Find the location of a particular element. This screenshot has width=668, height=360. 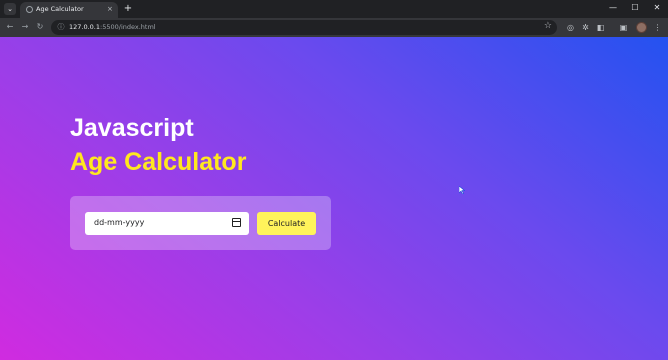

profile-avatar is located at coordinates (641, 27).